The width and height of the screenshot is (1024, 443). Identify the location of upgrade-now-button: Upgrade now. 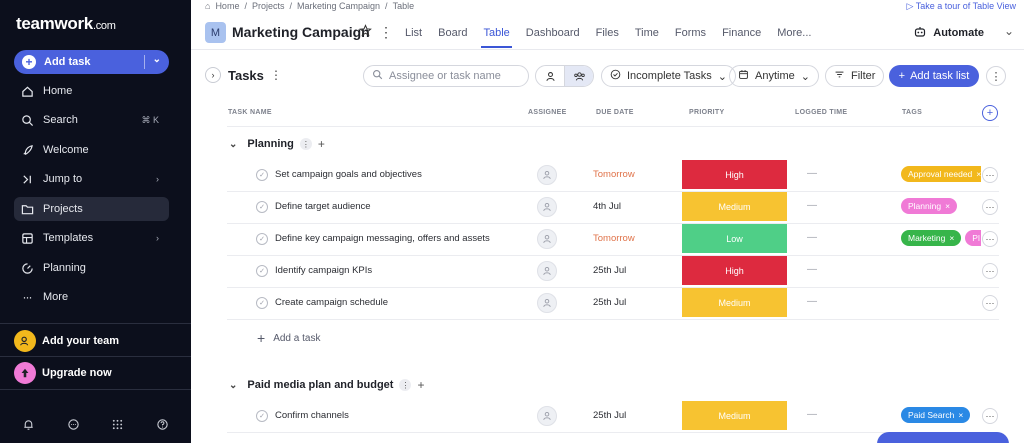
(94, 373).